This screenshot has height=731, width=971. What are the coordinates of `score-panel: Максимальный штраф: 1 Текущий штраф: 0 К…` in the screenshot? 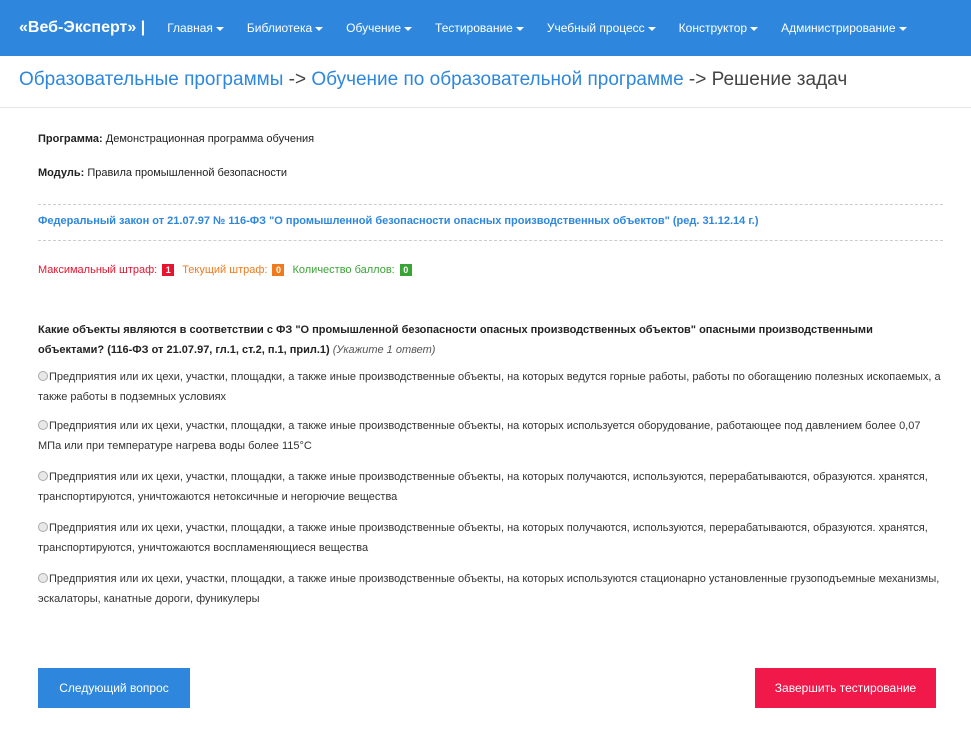 It's located at (229, 270).